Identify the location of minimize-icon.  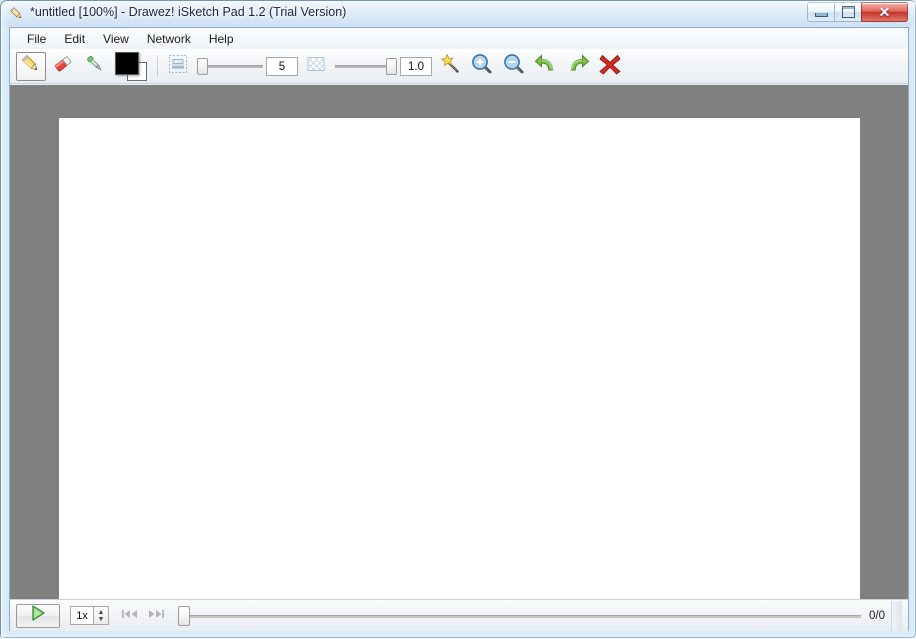
(821, 12).